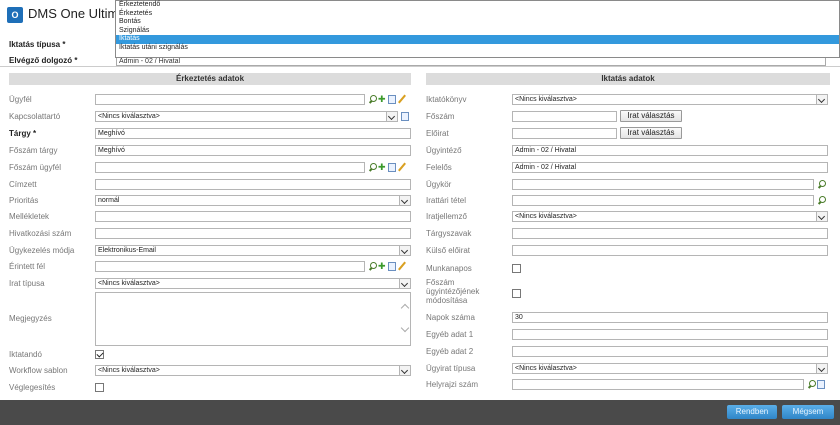  What do you see at coordinates (448, 250) in the screenshot?
I see `kulso-eloirat-label: Külső előirat` at bounding box center [448, 250].